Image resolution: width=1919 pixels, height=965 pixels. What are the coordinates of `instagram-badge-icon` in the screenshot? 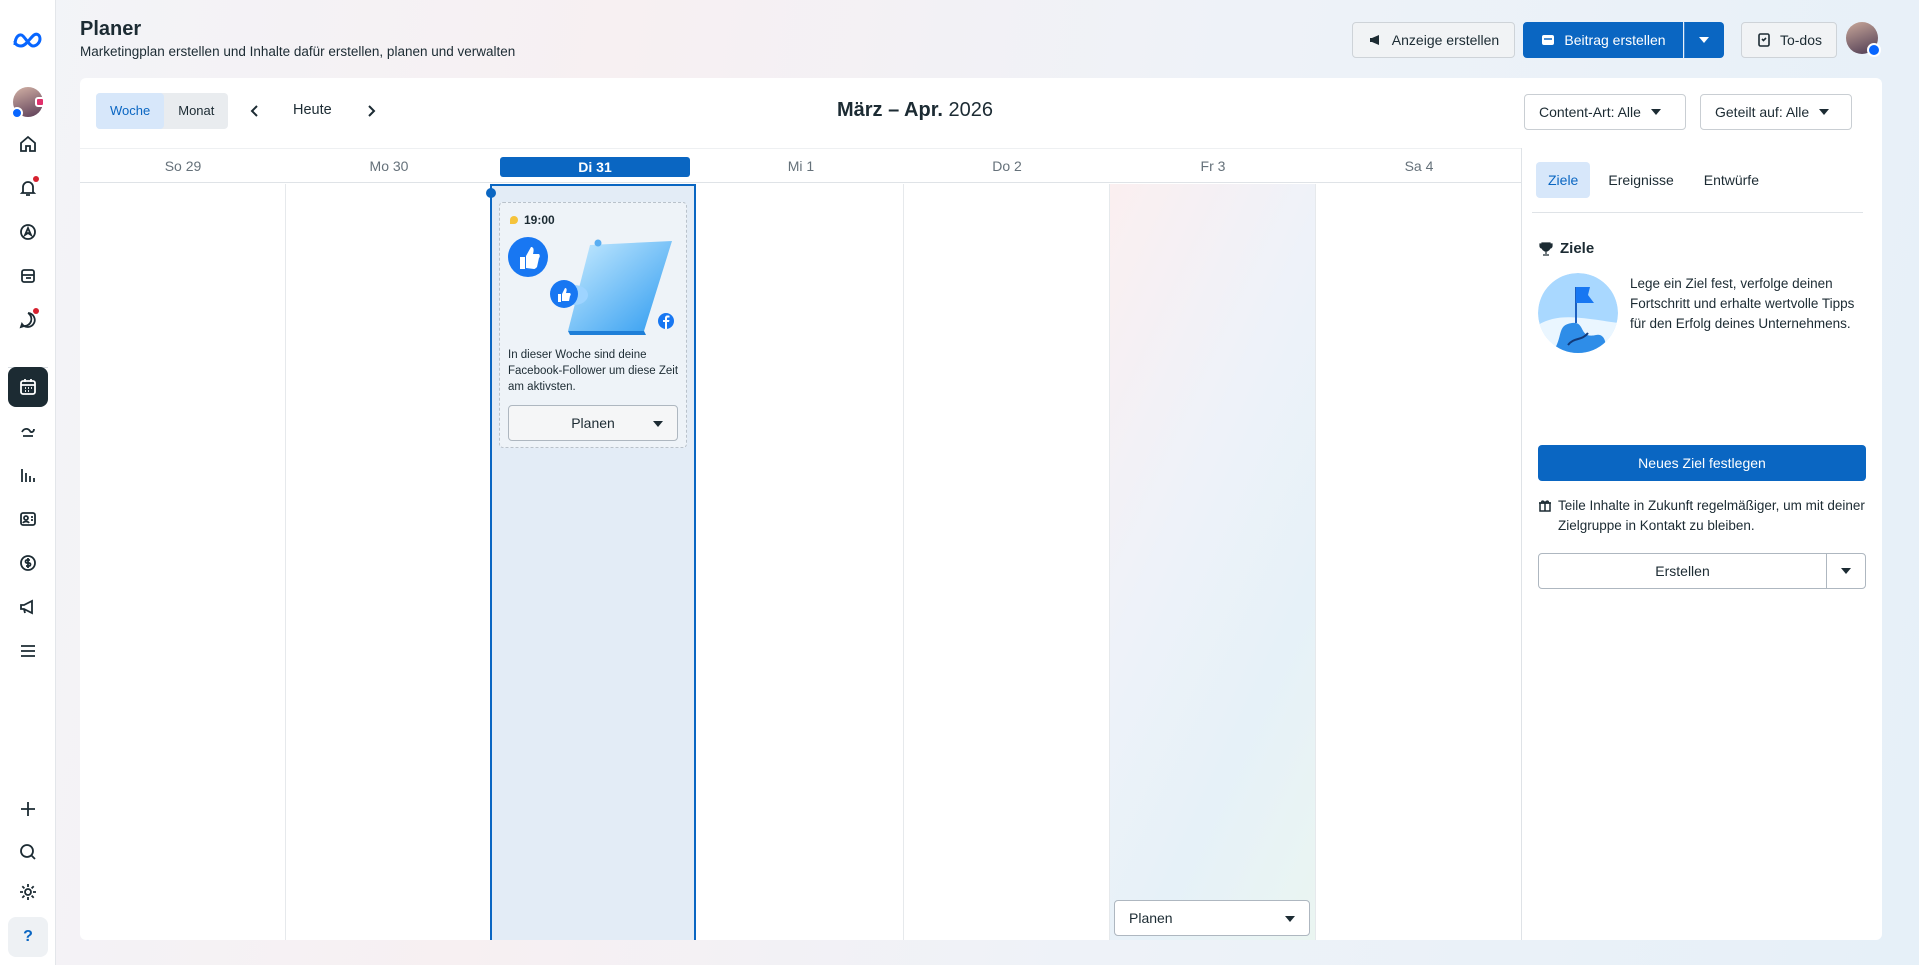 It's located at (40, 102).